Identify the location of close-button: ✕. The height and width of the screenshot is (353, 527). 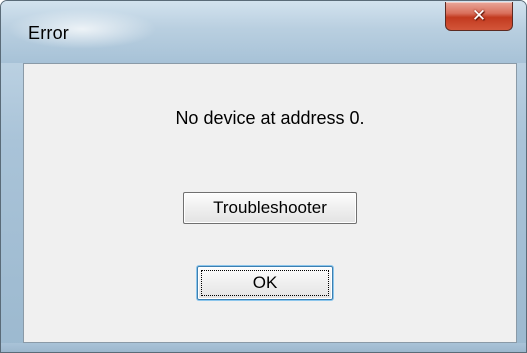
(479, 16).